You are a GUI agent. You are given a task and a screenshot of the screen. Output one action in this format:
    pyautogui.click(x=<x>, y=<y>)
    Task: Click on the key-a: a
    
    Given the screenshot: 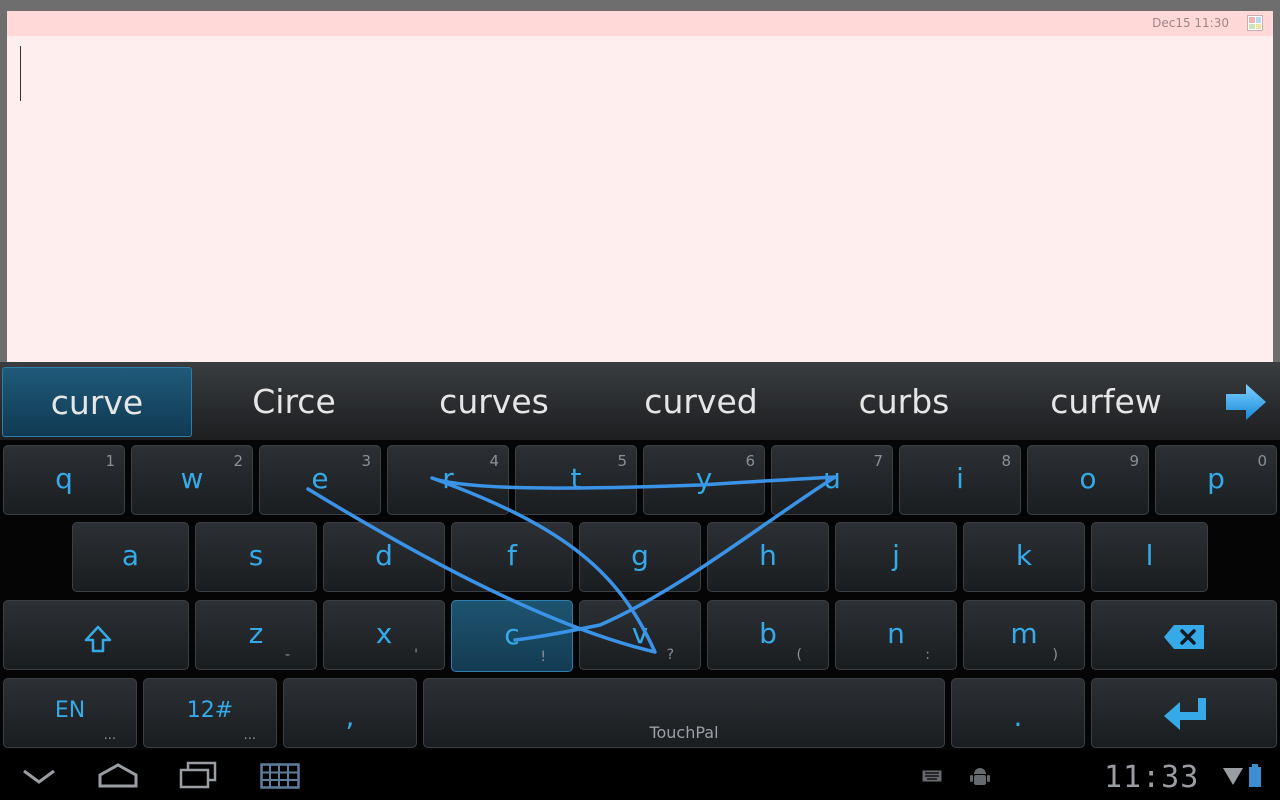 What is the action you would take?
    pyautogui.click(x=130, y=557)
    